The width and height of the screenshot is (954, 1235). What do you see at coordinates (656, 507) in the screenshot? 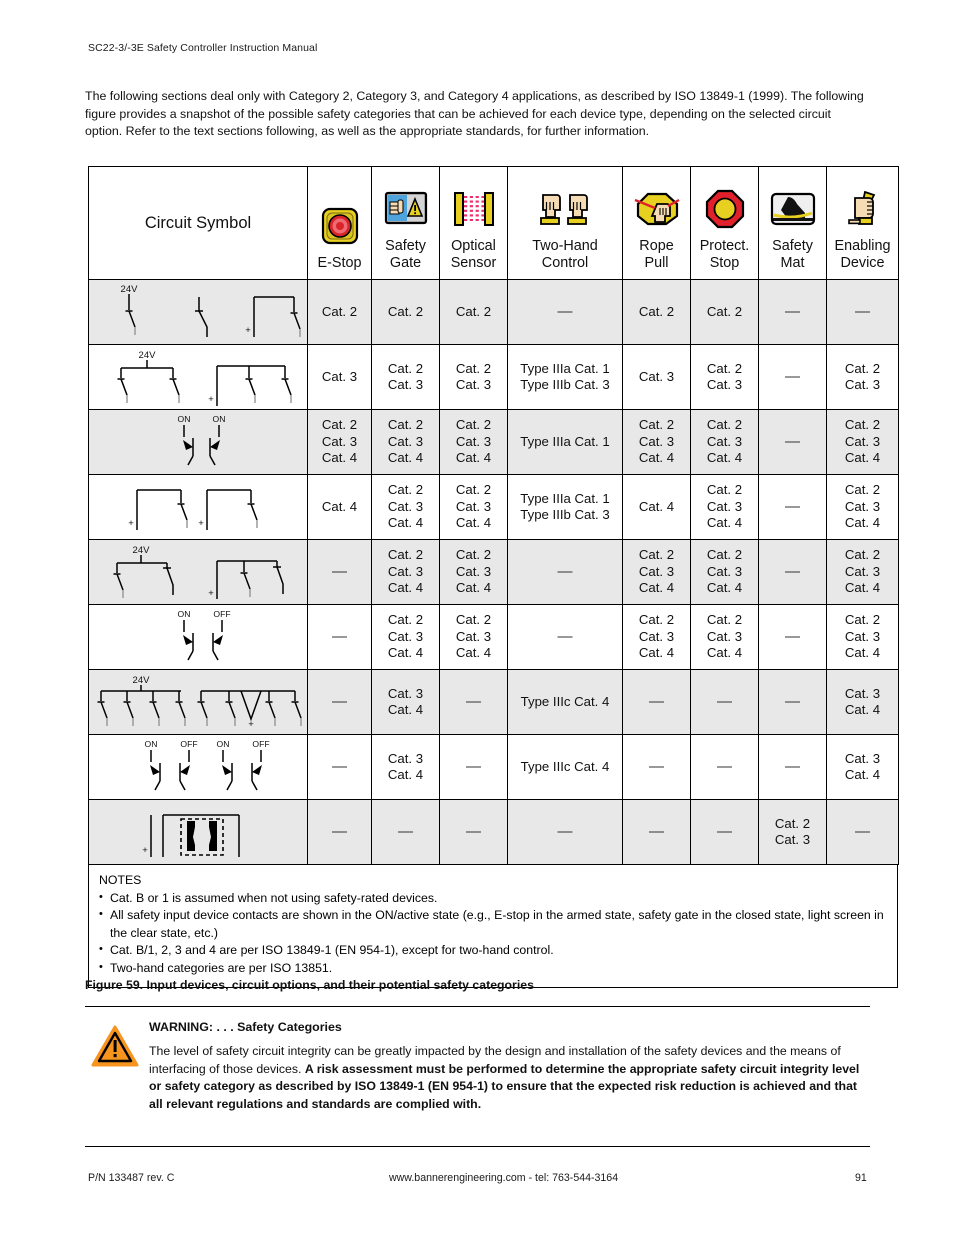
I see `category-values: Cat. 4` at bounding box center [656, 507].